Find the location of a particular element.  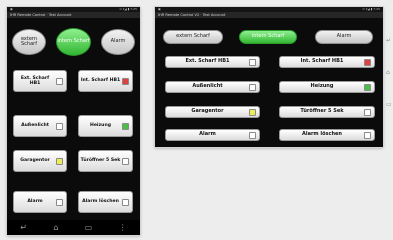

menu-icon: ⋮ is located at coordinates (123, 227).